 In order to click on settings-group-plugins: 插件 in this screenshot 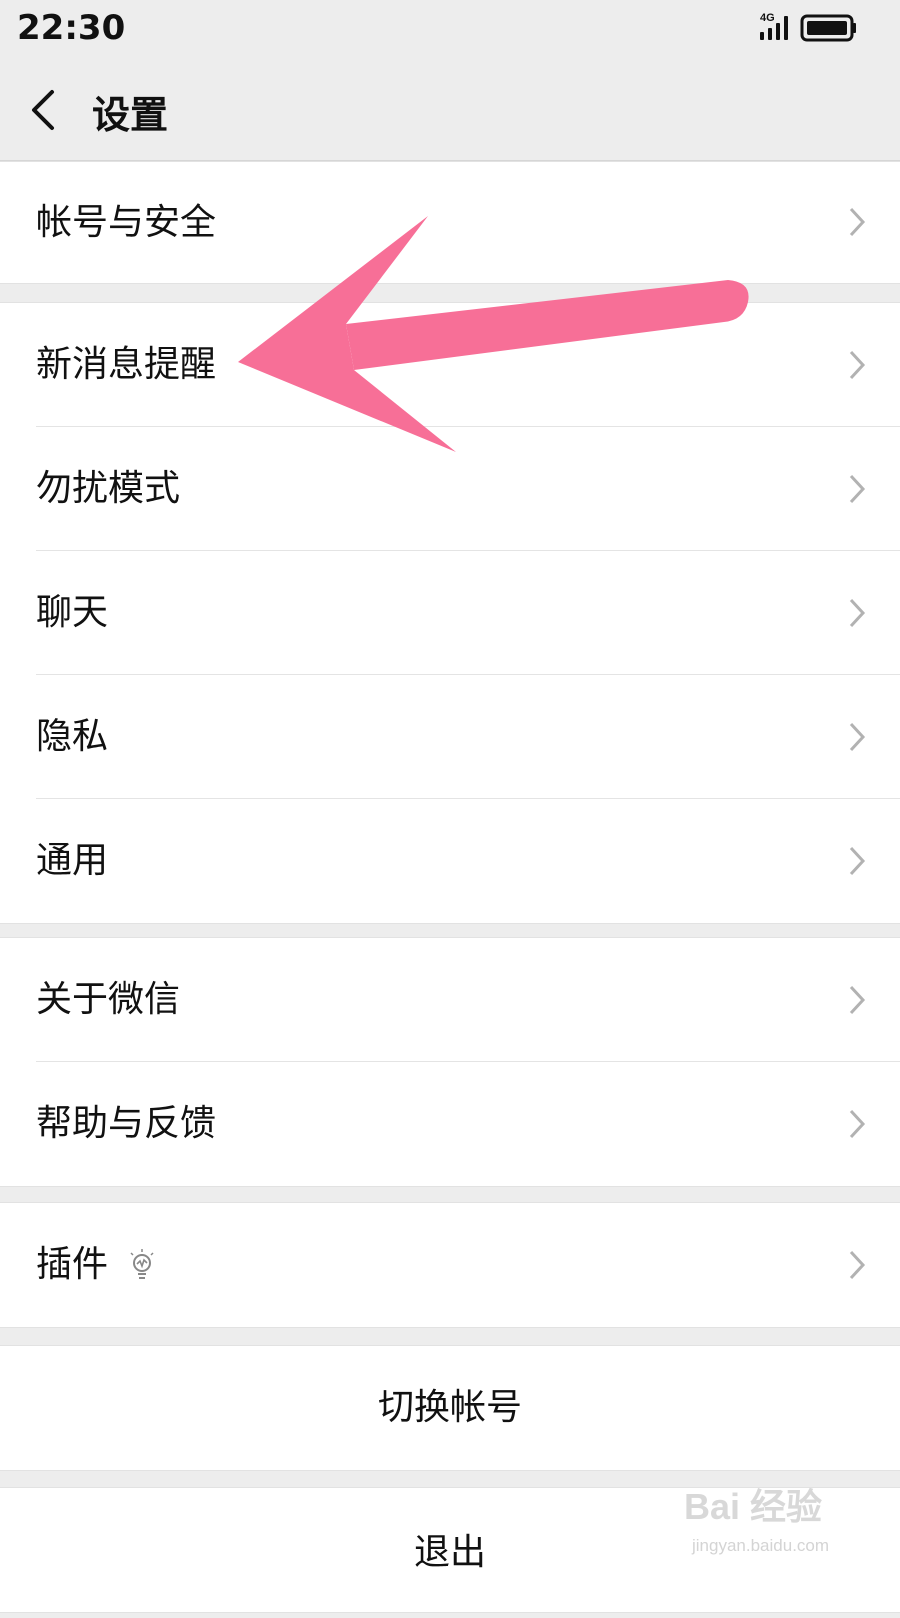, I will do `click(450, 1265)`.